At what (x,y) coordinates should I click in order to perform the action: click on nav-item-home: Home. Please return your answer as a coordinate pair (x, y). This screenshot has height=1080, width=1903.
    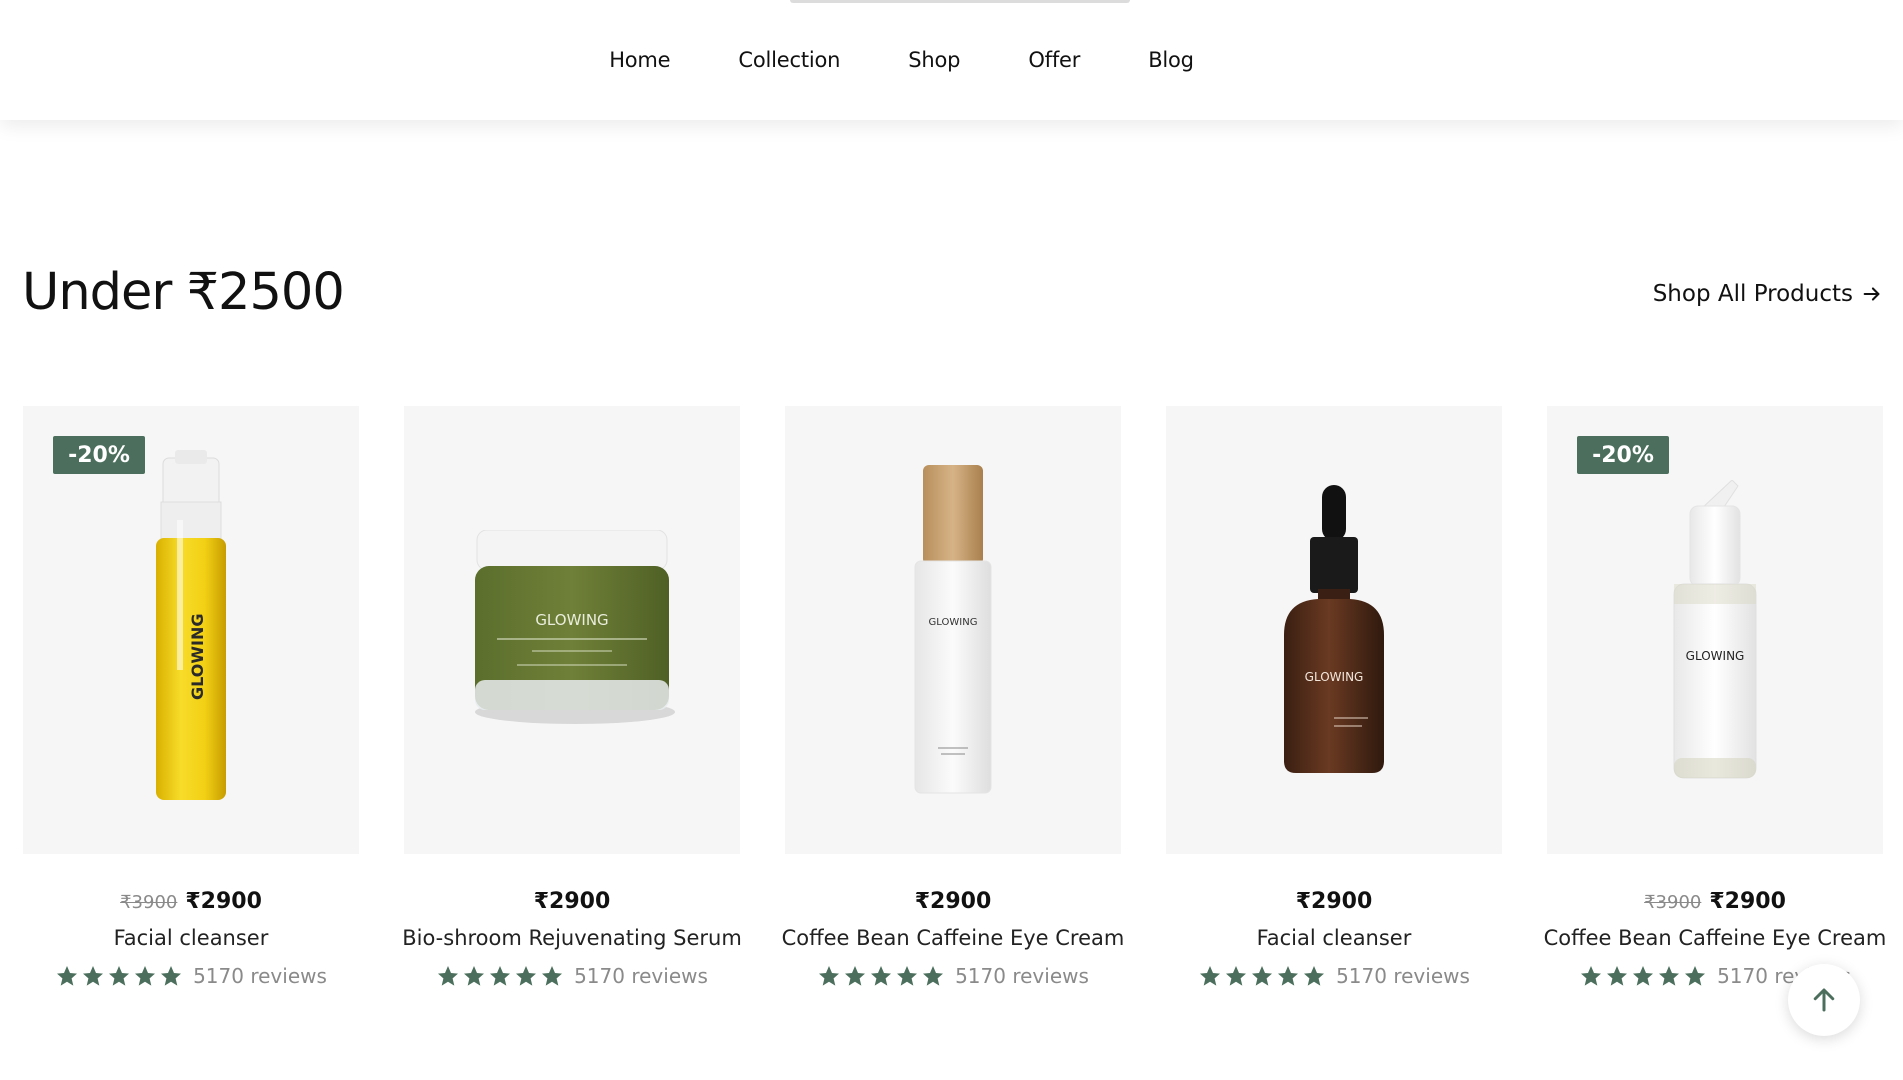
    Looking at the image, I should click on (639, 60).